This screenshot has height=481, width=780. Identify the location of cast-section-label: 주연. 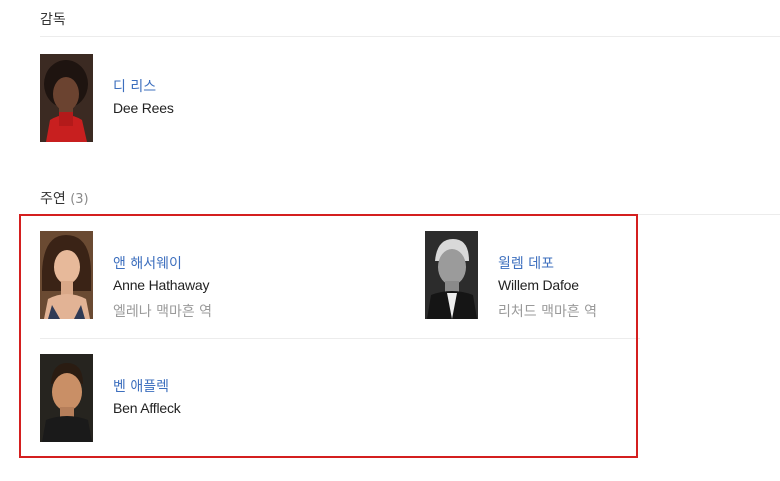
(53, 199).